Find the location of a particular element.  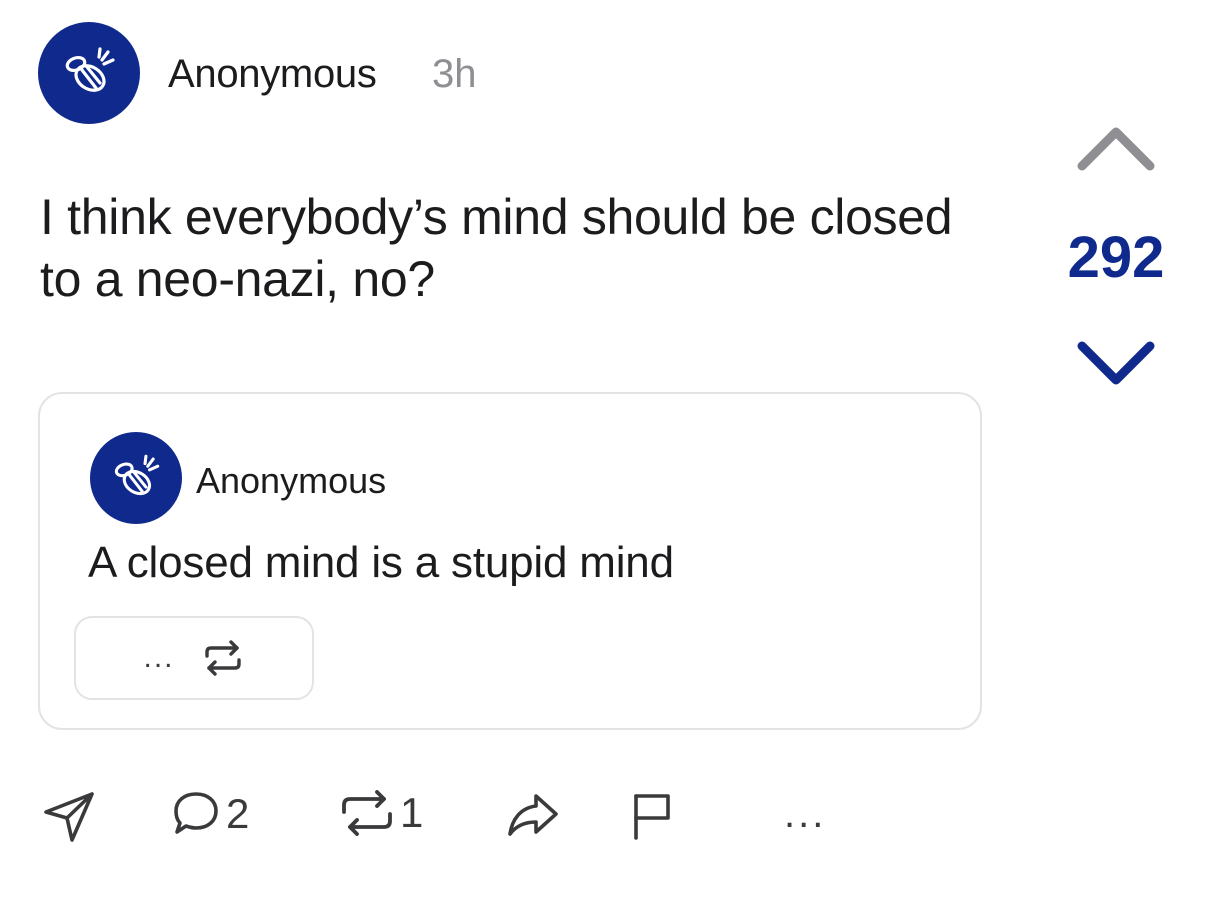

share-icon is located at coordinates (533, 815).